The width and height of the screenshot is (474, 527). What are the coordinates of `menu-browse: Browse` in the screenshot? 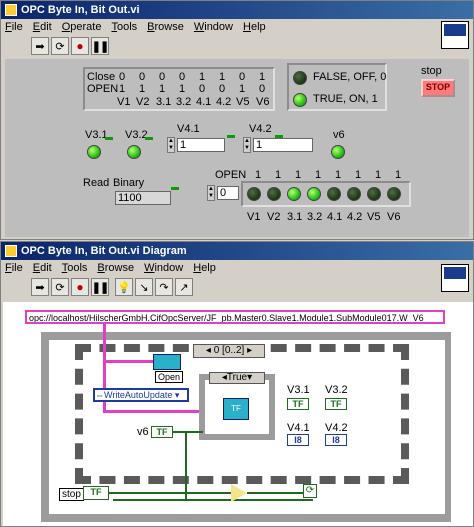 It's located at (165, 27).